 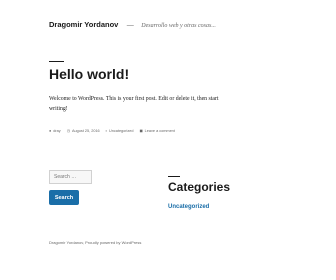 I want to click on meta-category: ▪ Uncategorized, so click(x=120, y=131).